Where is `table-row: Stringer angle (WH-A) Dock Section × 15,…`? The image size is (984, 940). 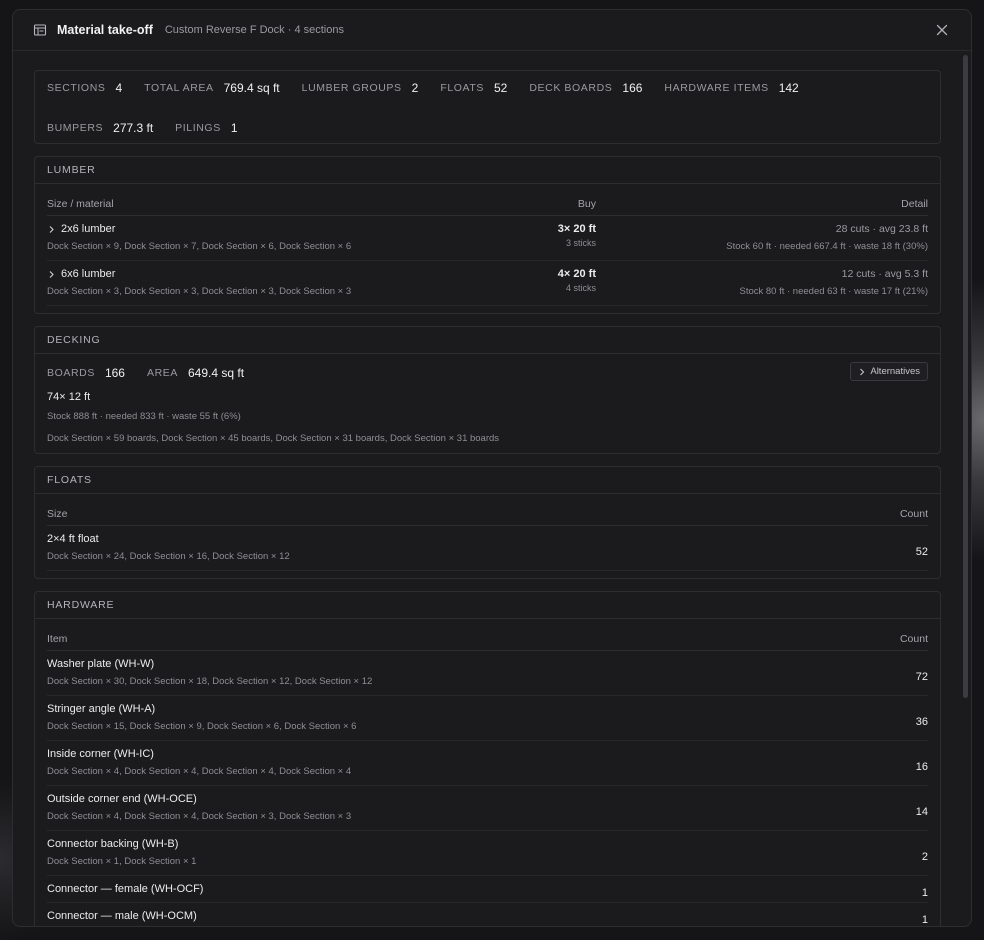
table-row: Stringer angle (WH-A) Dock Section × 15,… is located at coordinates (487, 718).